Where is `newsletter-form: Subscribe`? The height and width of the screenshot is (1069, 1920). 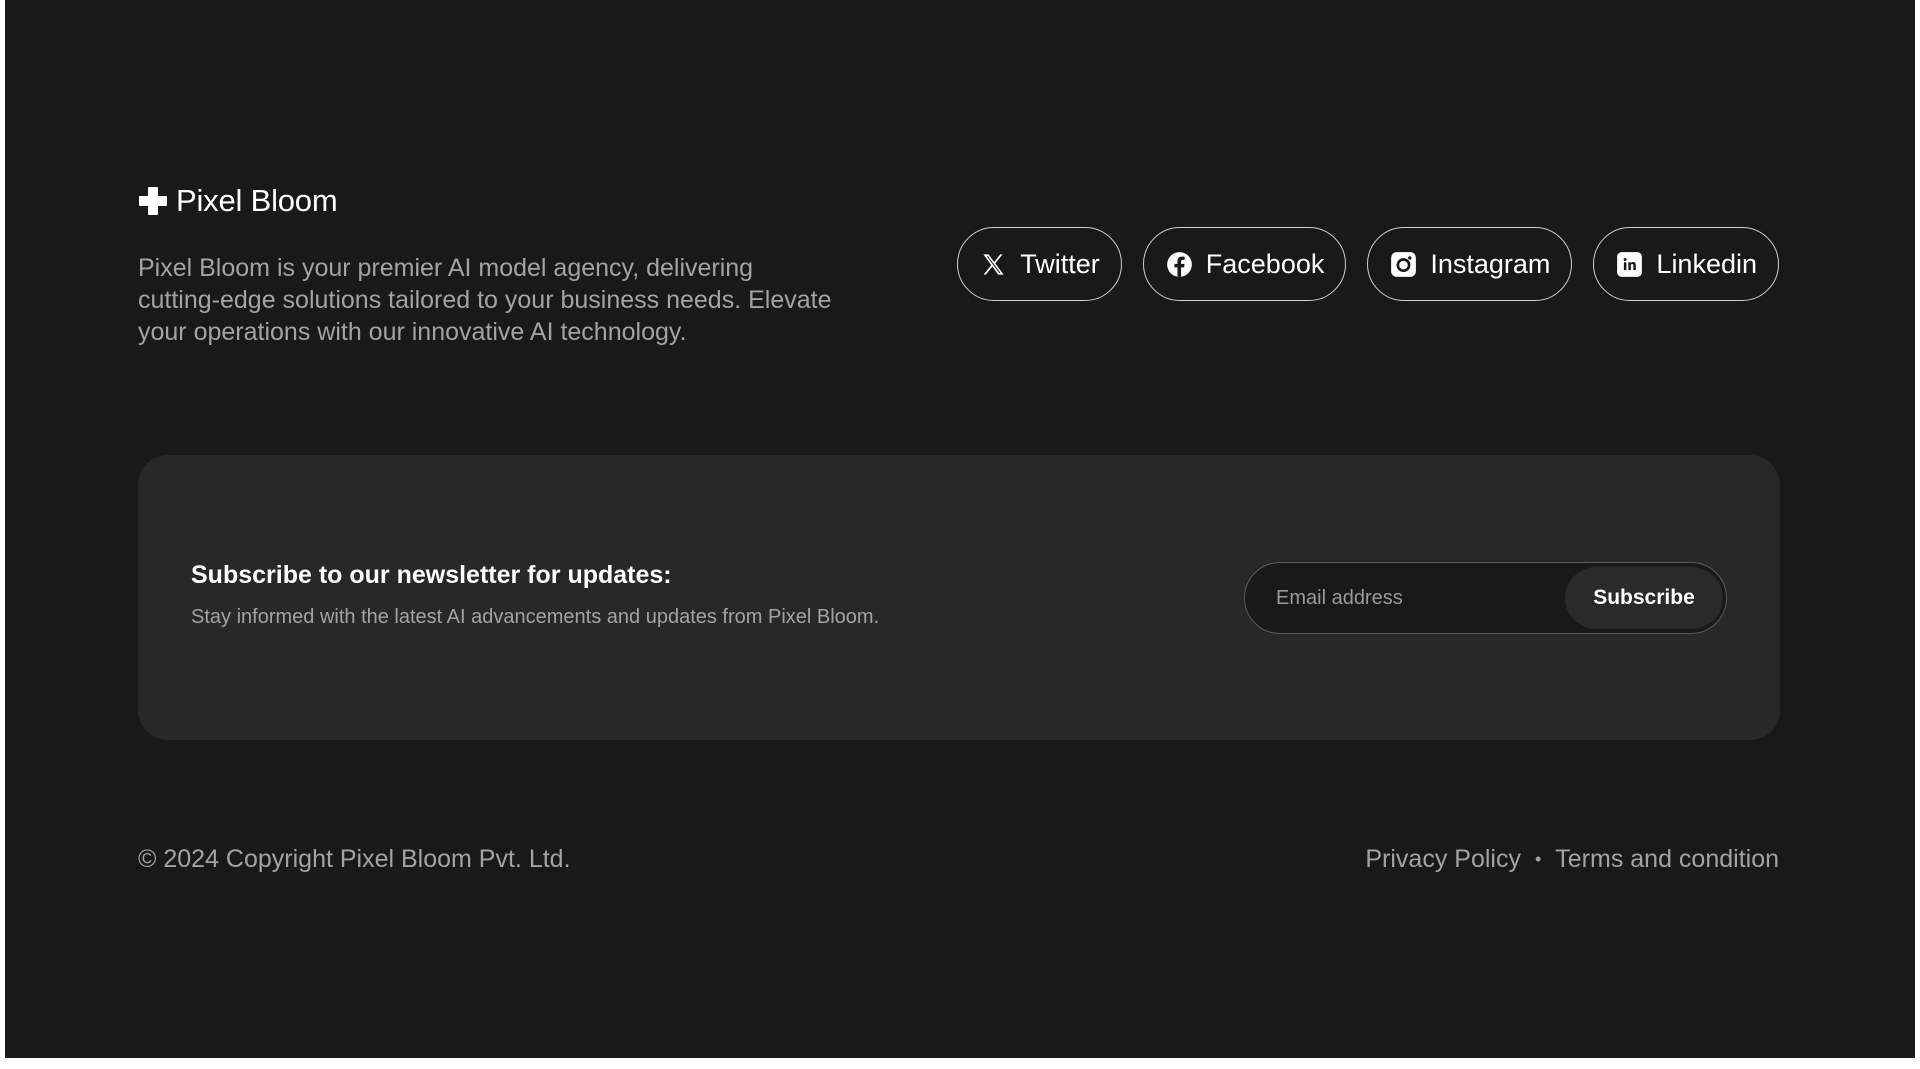 newsletter-form: Subscribe is located at coordinates (1485, 598).